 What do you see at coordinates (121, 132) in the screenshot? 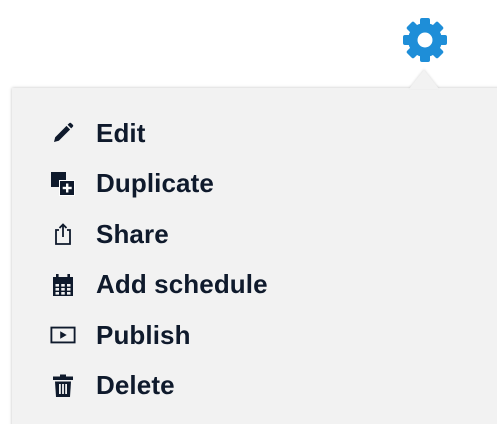
I see `menu-item-label: Edit` at bounding box center [121, 132].